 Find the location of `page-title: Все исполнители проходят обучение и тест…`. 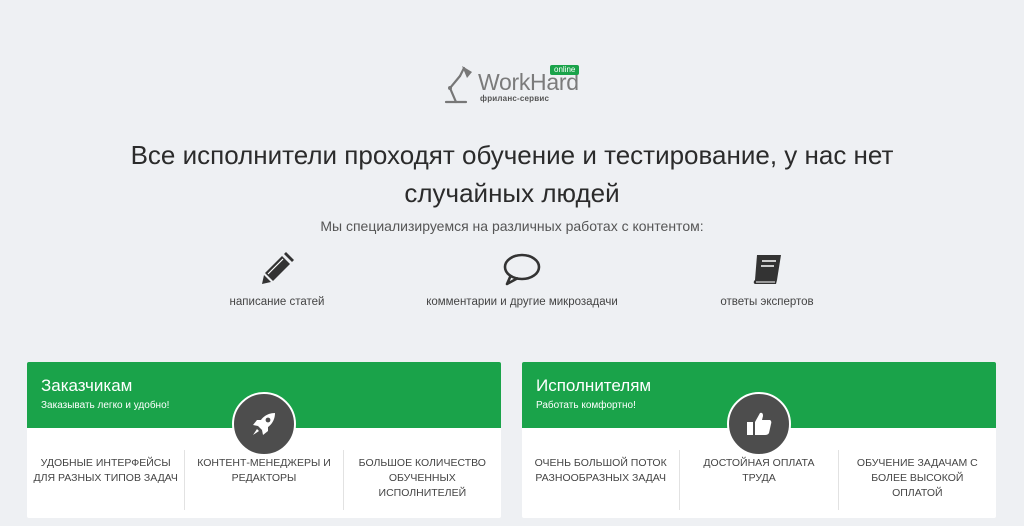

page-title: Все исполнители проходят обучение и тест… is located at coordinates (512, 174).